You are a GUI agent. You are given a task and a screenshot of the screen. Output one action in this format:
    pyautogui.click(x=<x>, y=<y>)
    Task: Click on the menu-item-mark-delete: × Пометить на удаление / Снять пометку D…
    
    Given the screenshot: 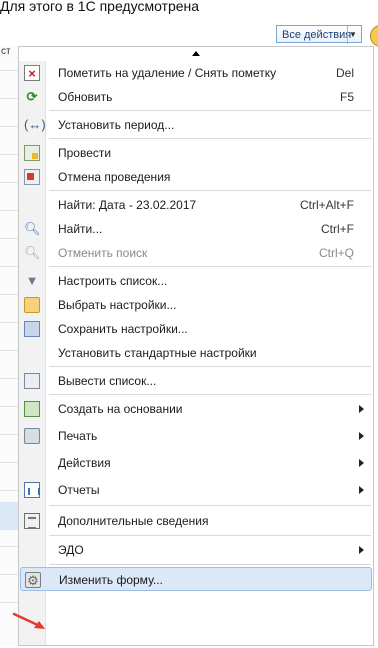 What is the action you would take?
    pyautogui.click(x=196, y=73)
    